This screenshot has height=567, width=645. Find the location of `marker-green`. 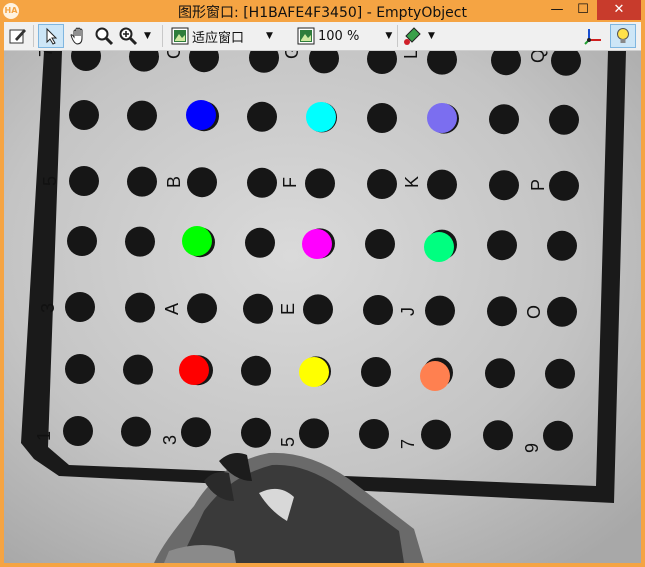

marker-green is located at coordinates (197, 241).